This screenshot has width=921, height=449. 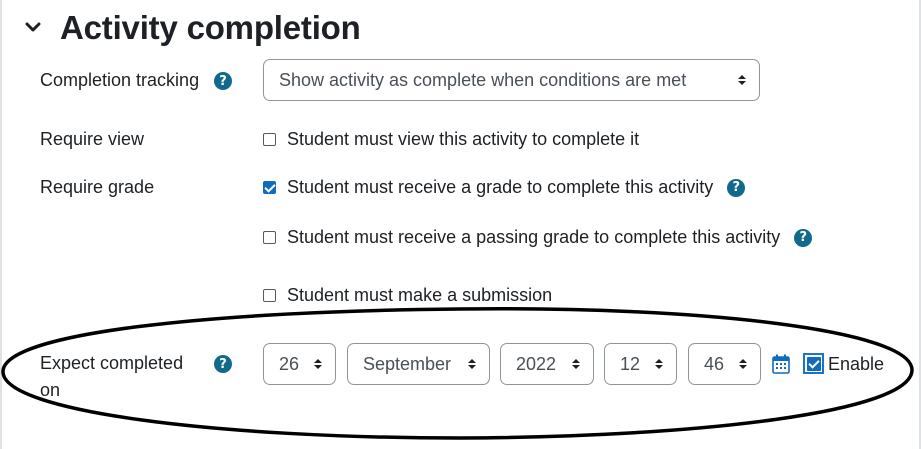 I want to click on completion-tracking-help-icon: ?, so click(x=223, y=81).